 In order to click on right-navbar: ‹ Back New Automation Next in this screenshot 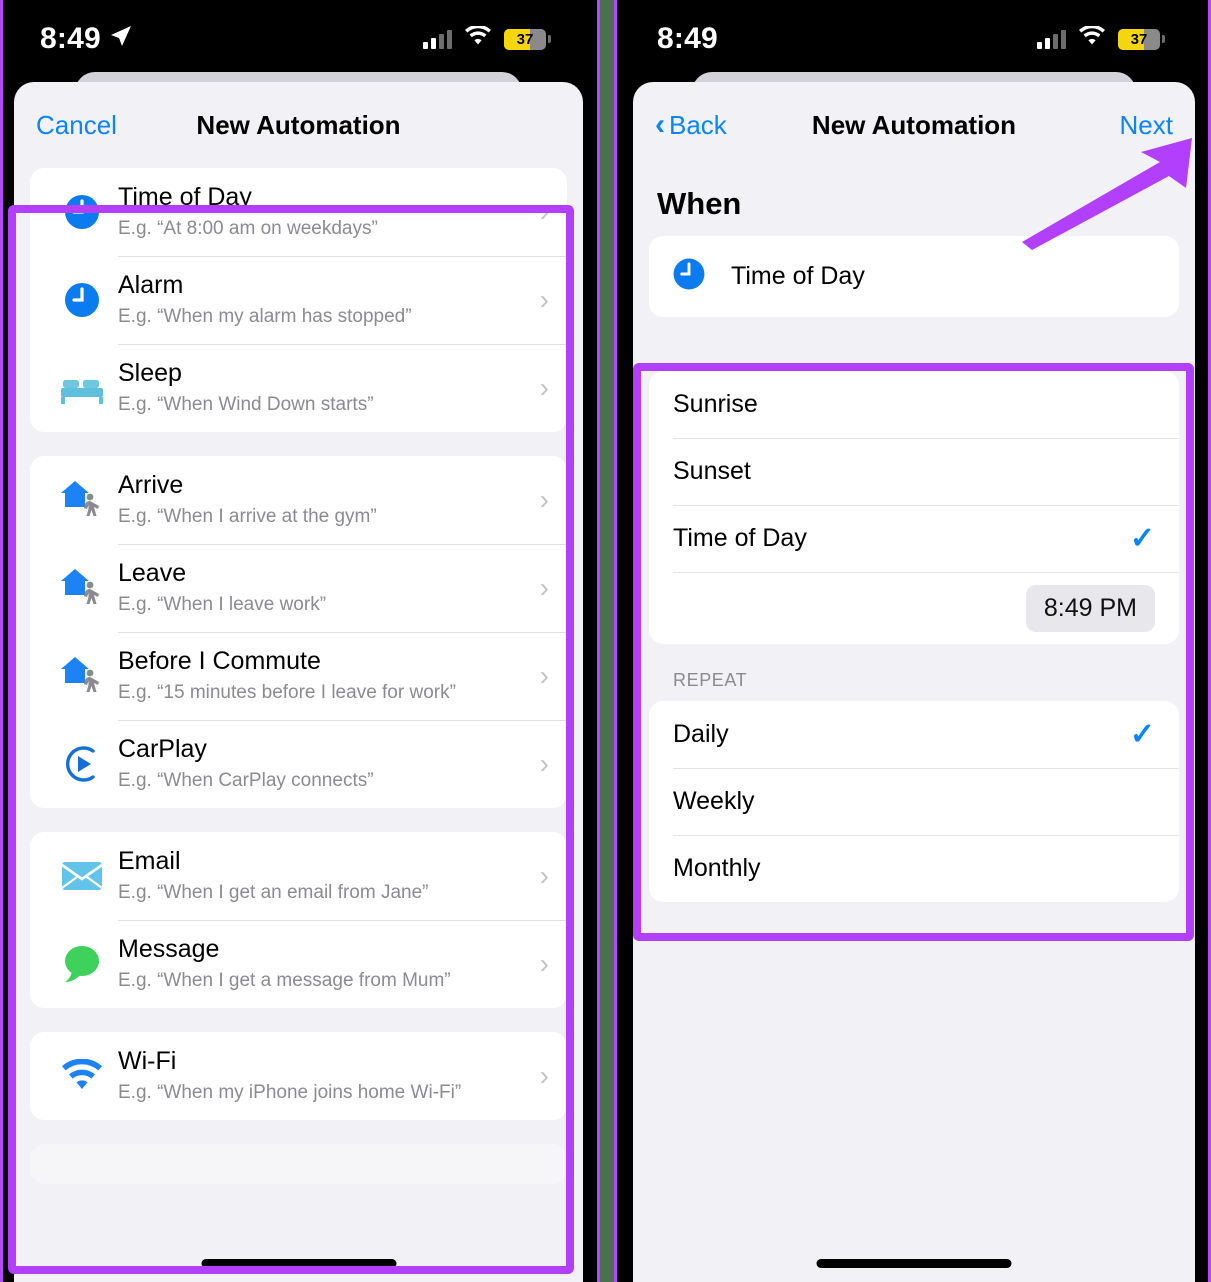, I will do `click(914, 125)`.